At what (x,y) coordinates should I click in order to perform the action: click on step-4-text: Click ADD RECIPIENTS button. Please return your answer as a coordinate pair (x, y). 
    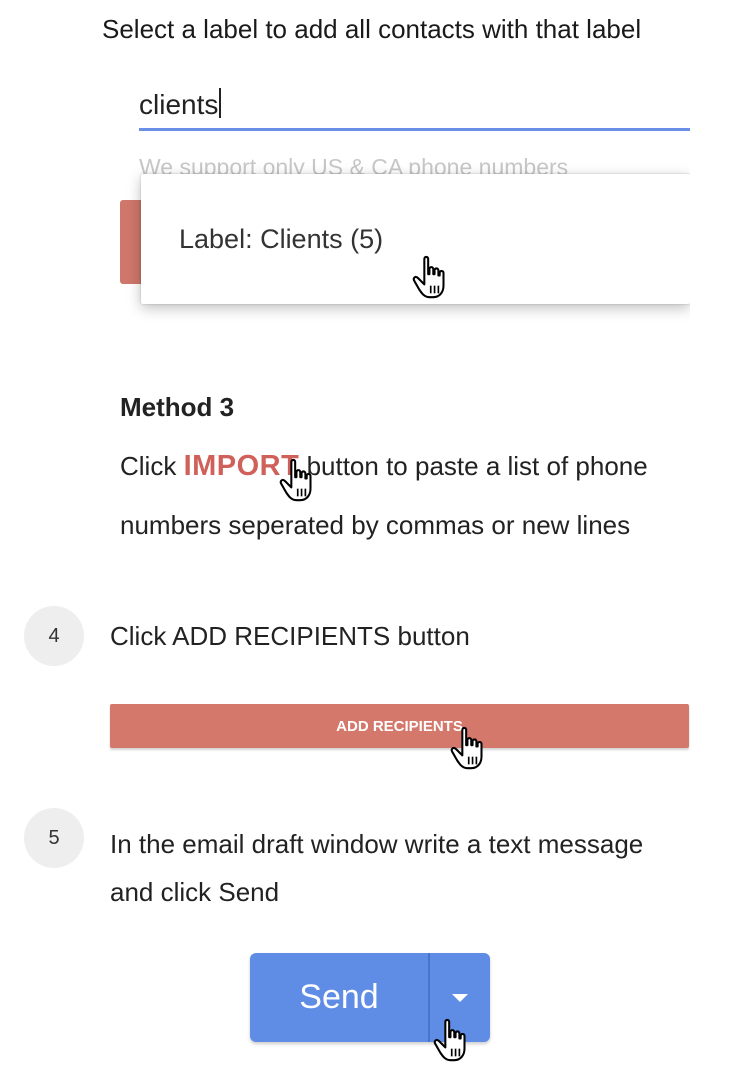
    Looking at the image, I should click on (290, 636).